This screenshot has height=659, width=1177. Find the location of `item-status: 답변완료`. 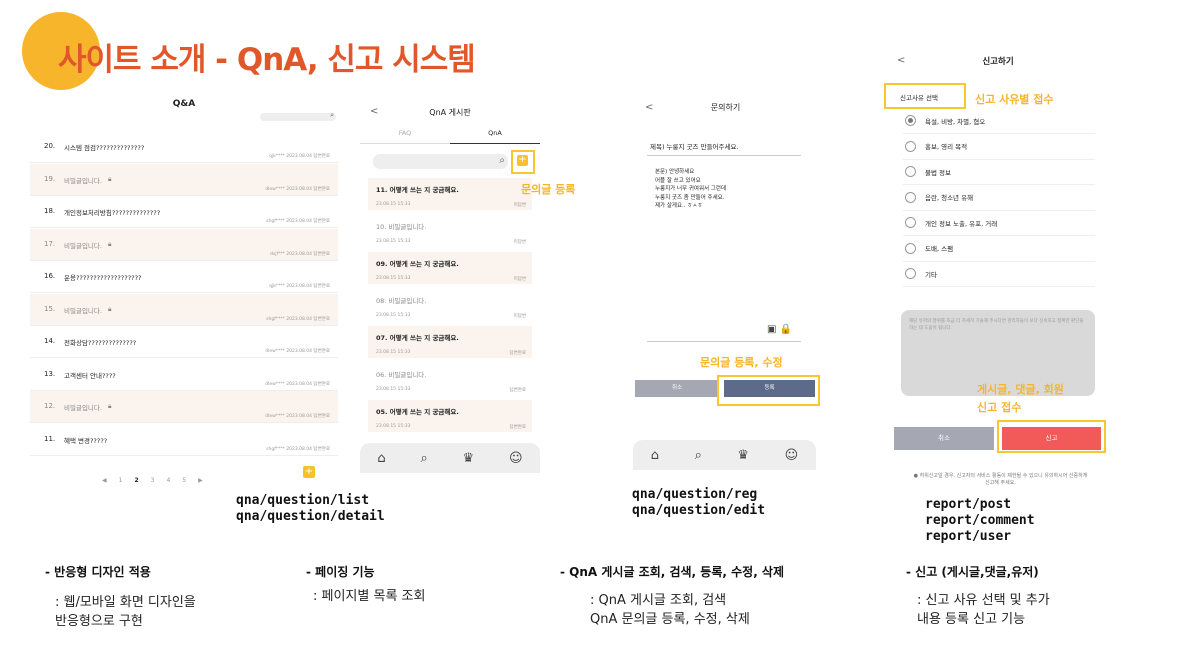

item-status: 답변완료 is located at coordinates (517, 427).